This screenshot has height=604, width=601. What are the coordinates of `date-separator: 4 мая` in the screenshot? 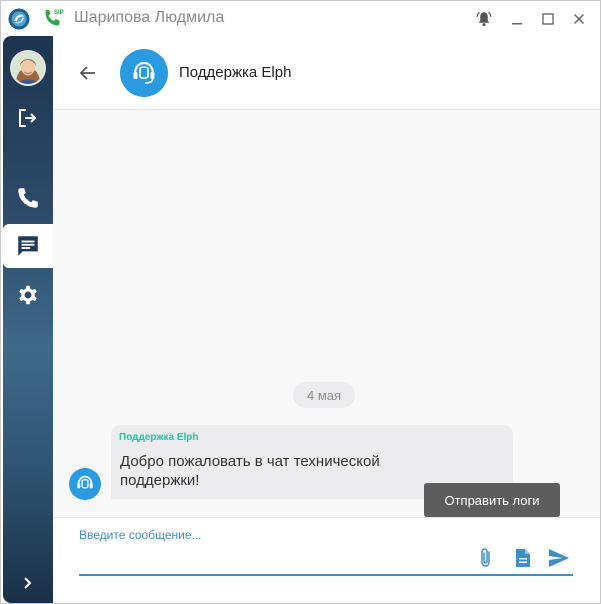 It's located at (324, 395).